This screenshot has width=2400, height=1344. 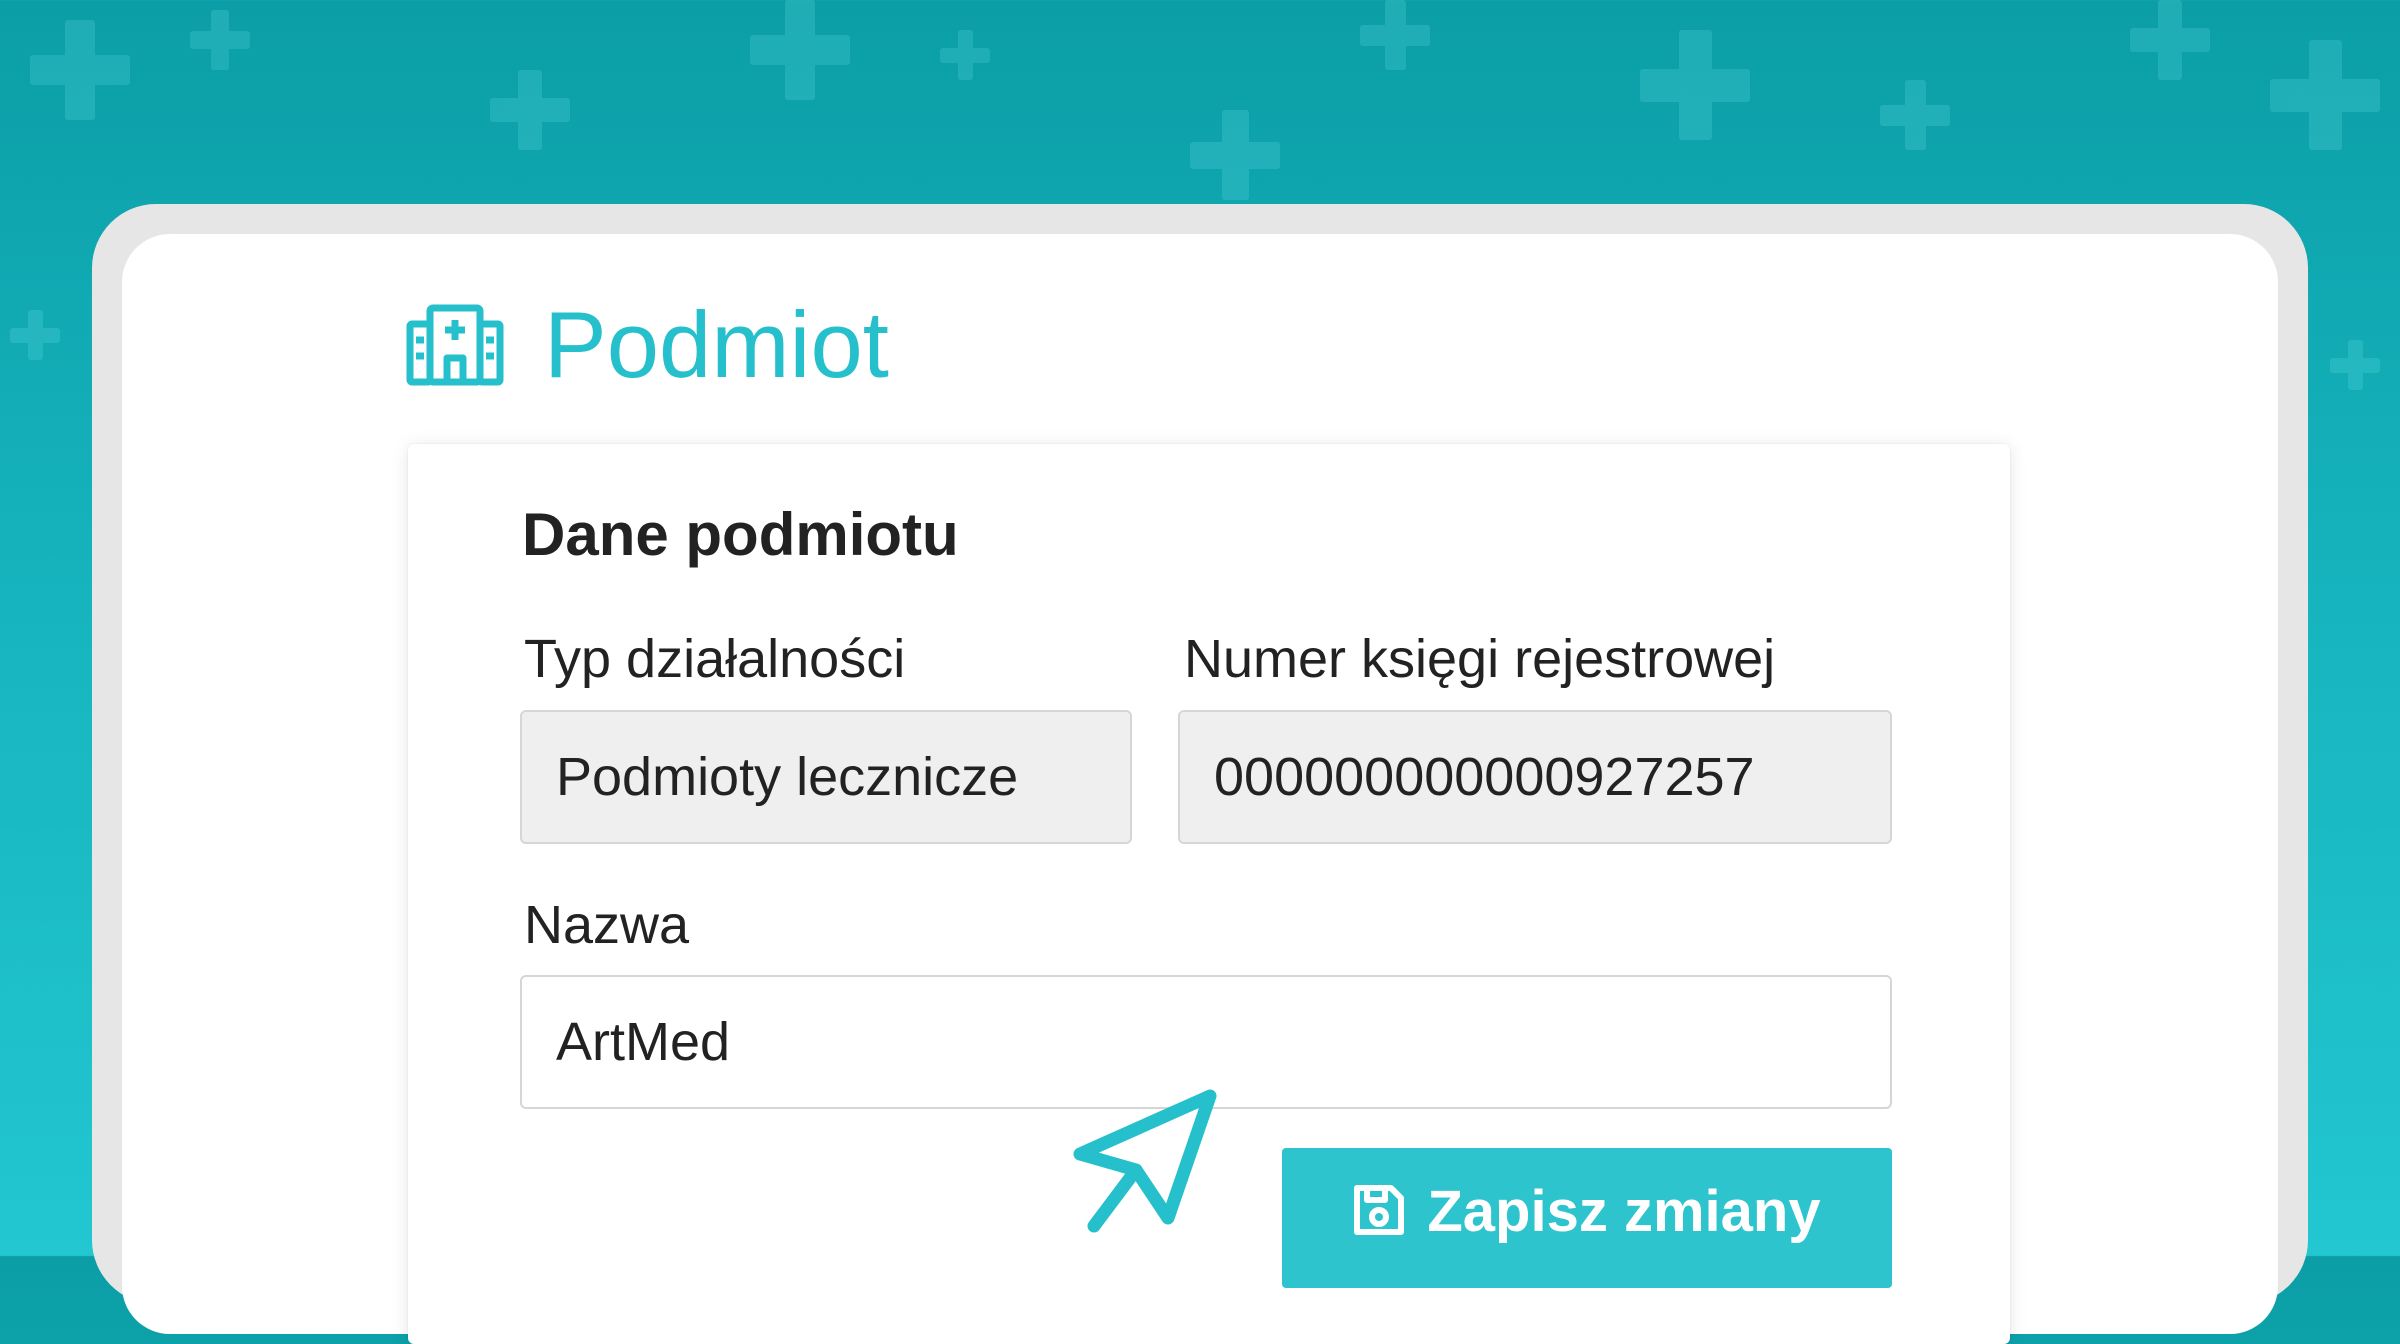 I want to click on save-changes-button: Zapisz zmiany, so click(x=1587, y=1218).